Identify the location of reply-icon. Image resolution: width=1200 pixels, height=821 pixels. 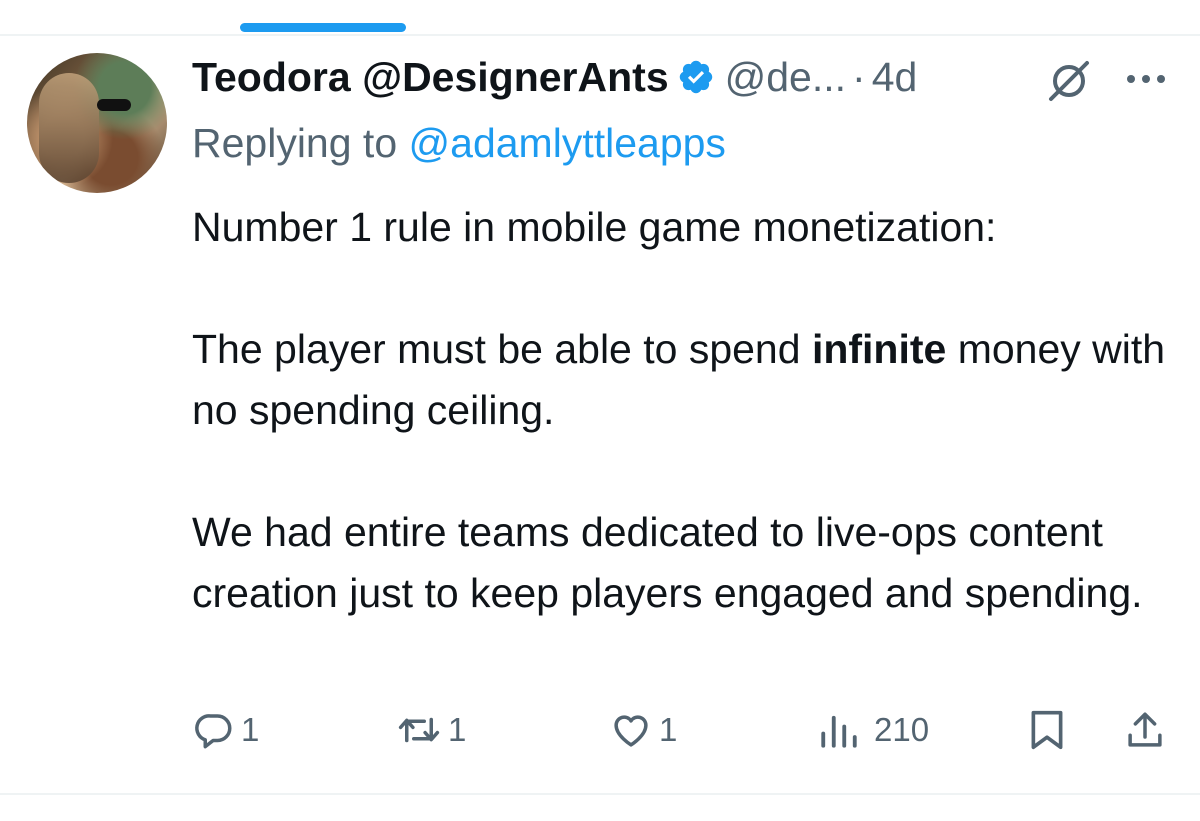
(213, 731).